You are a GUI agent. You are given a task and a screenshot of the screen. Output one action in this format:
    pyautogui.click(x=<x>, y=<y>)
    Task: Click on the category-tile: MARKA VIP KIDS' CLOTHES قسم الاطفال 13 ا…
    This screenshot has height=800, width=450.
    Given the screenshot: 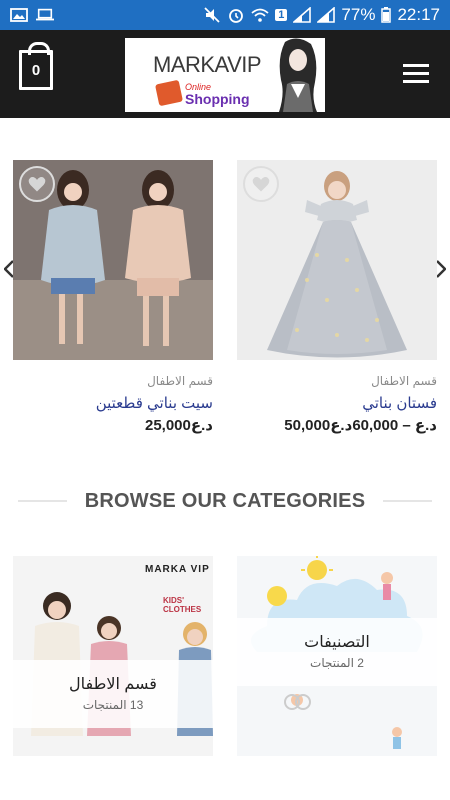 What is the action you would take?
    pyautogui.click(x=113, y=656)
    